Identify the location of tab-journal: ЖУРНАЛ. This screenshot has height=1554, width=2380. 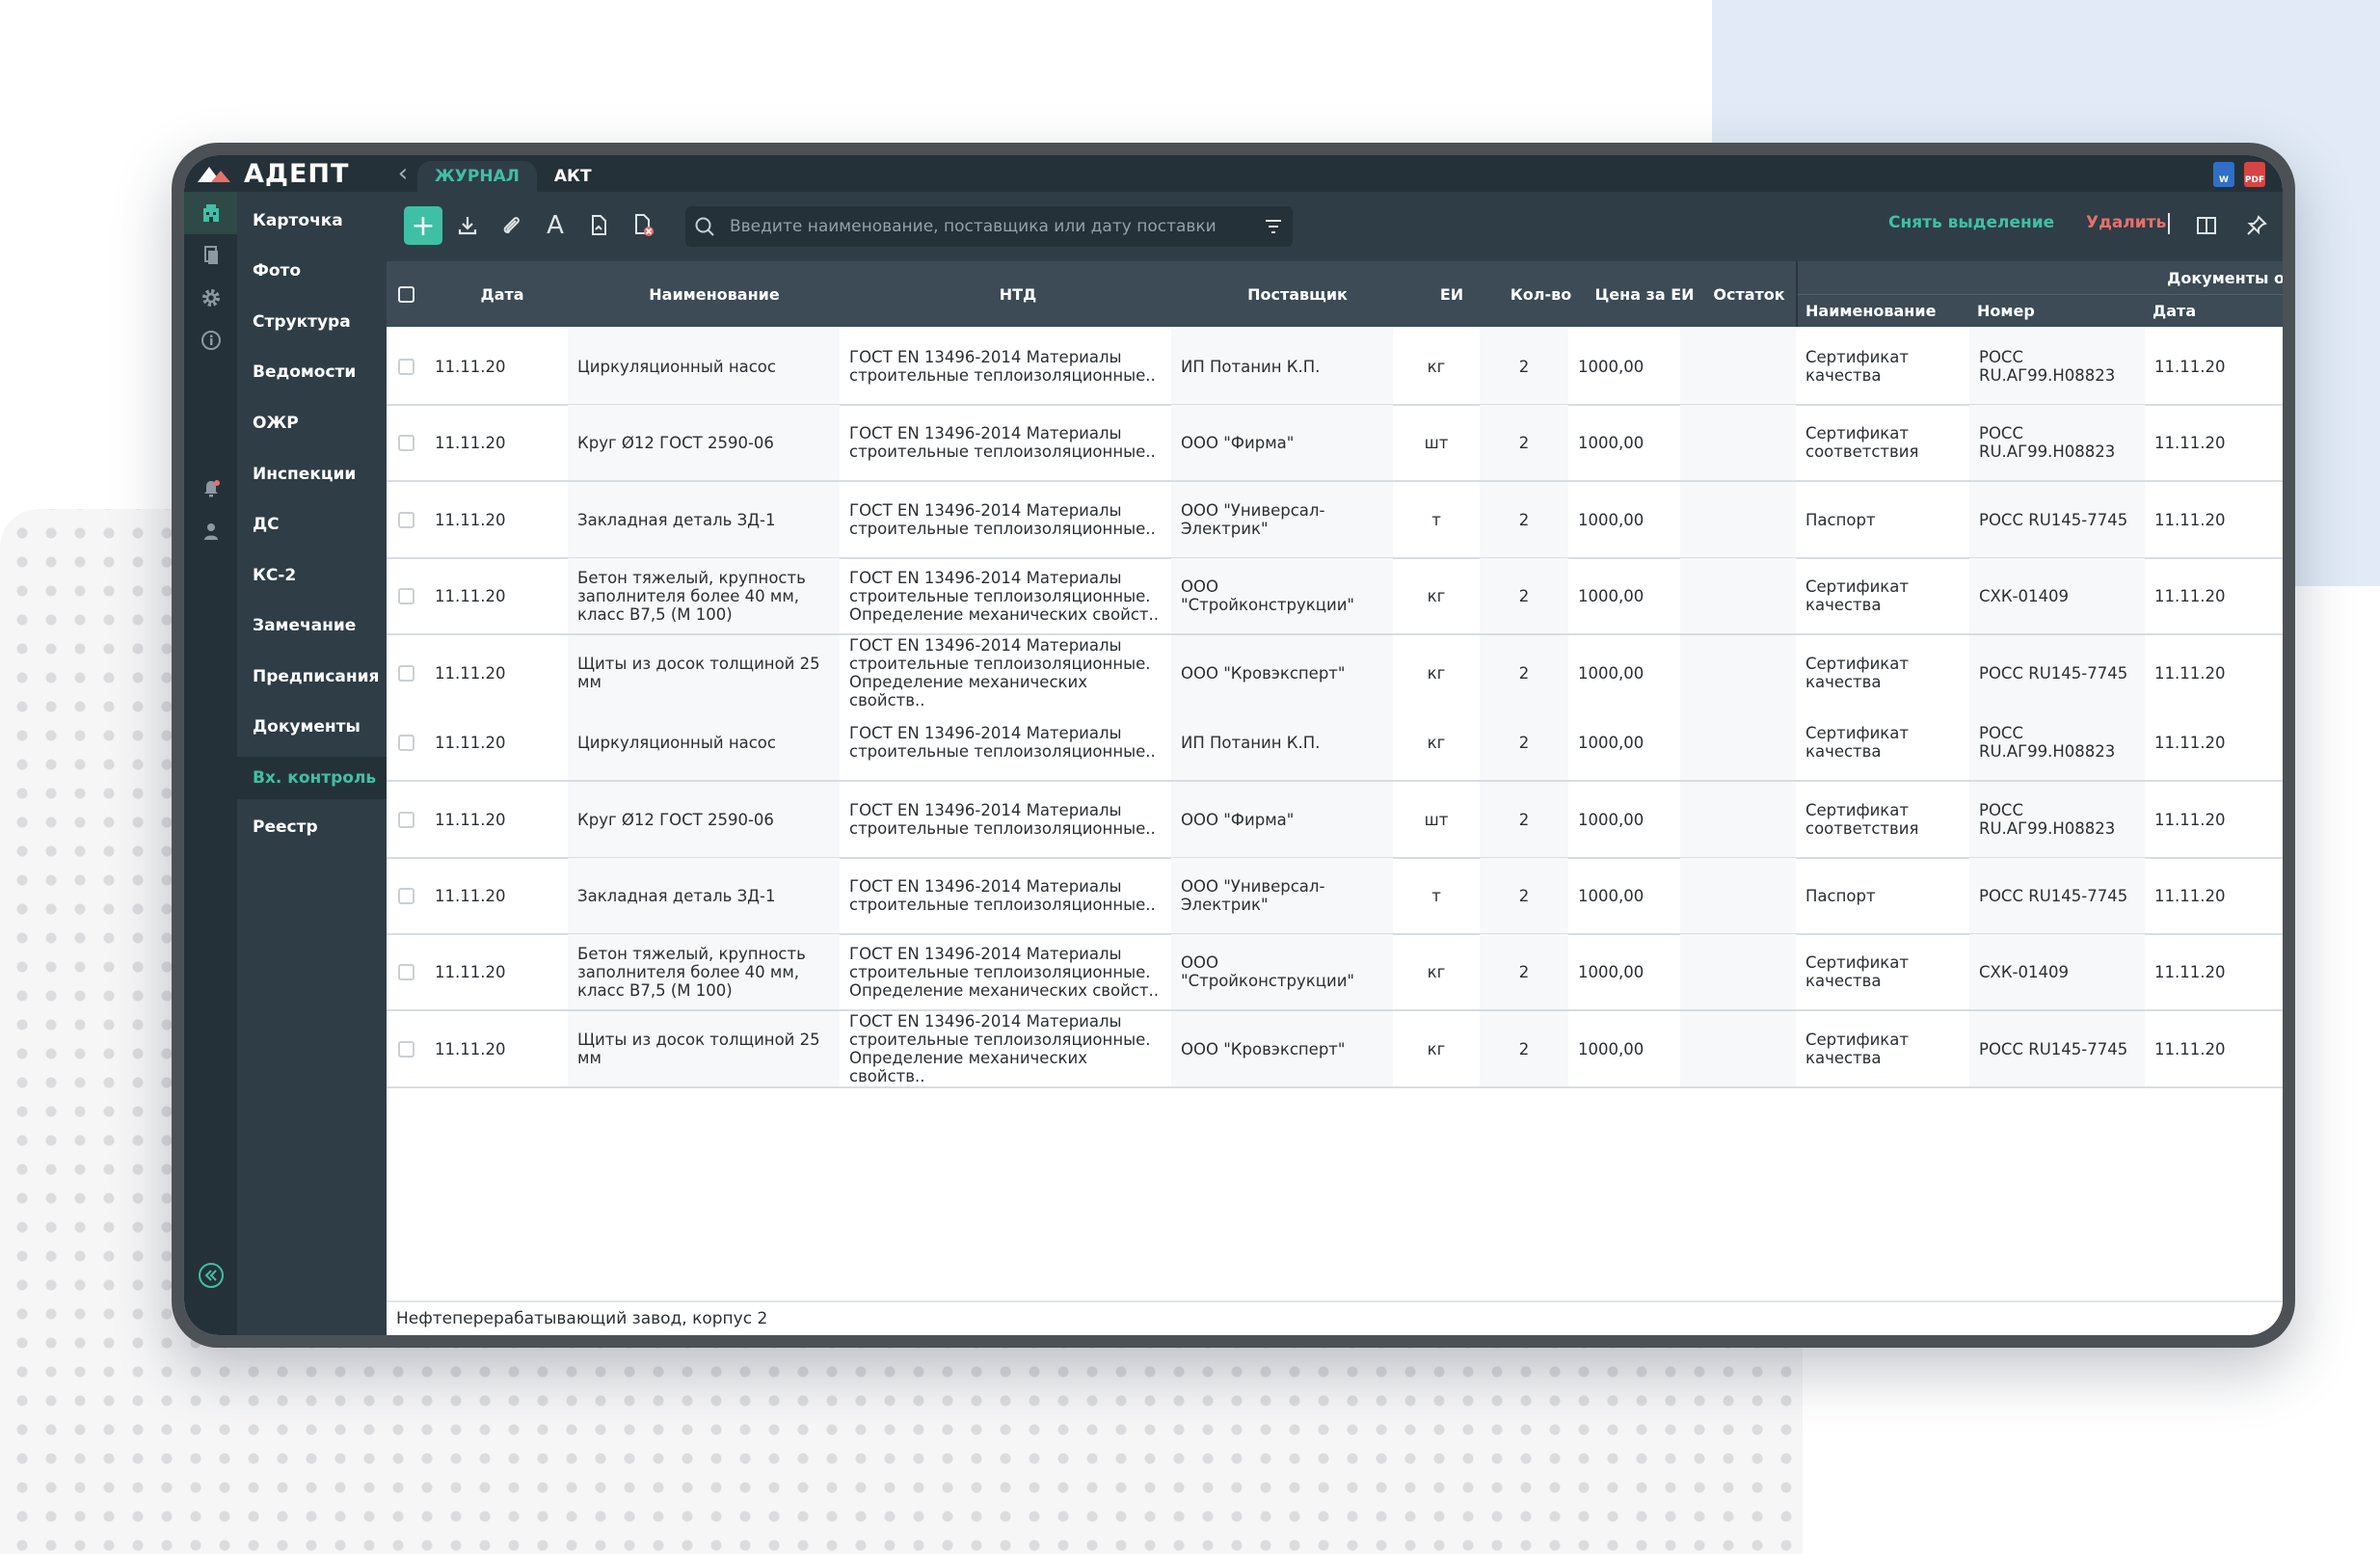
(477, 177).